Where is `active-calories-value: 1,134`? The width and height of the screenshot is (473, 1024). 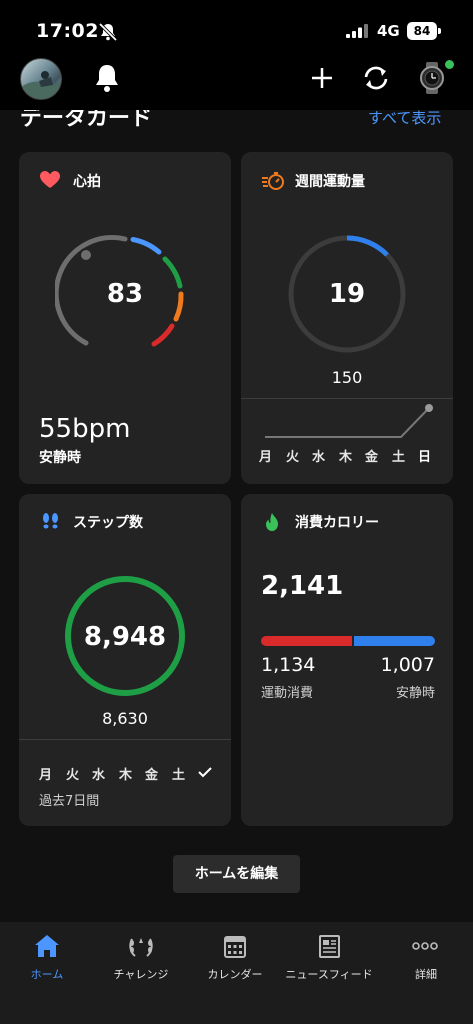
active-calories-value: 1,134 is located at coordinates (288, 665).